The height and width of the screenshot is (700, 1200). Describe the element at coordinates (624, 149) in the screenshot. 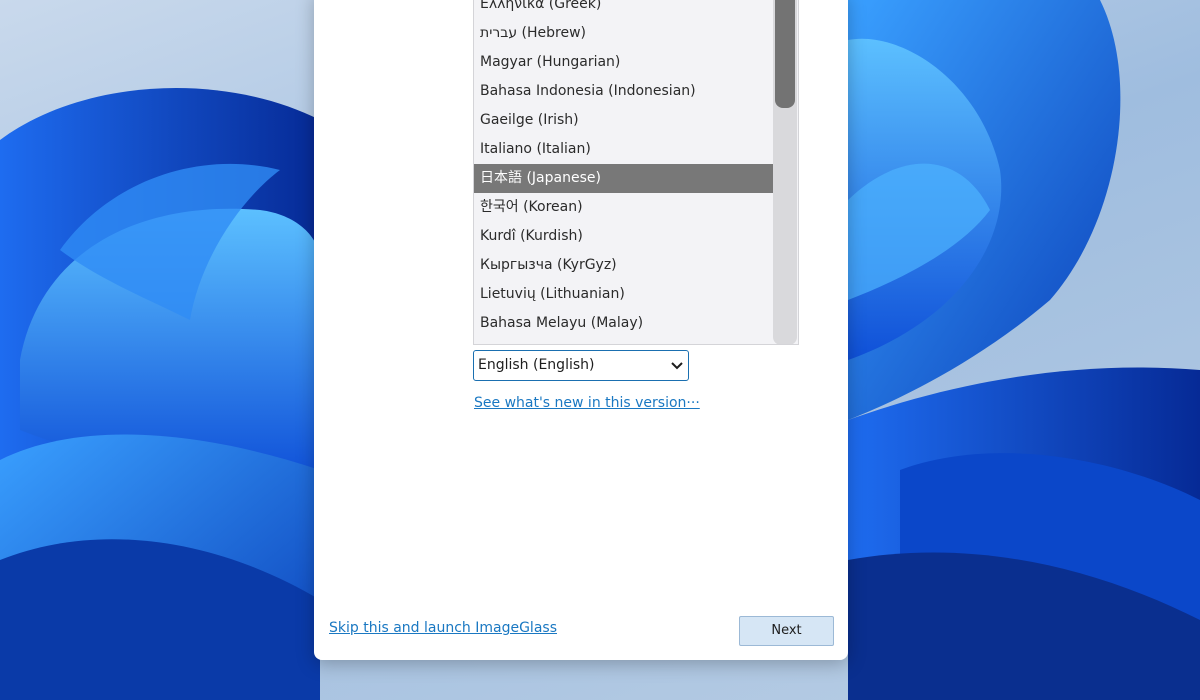

I see `language-item: Italiano (Italian)` at that location.